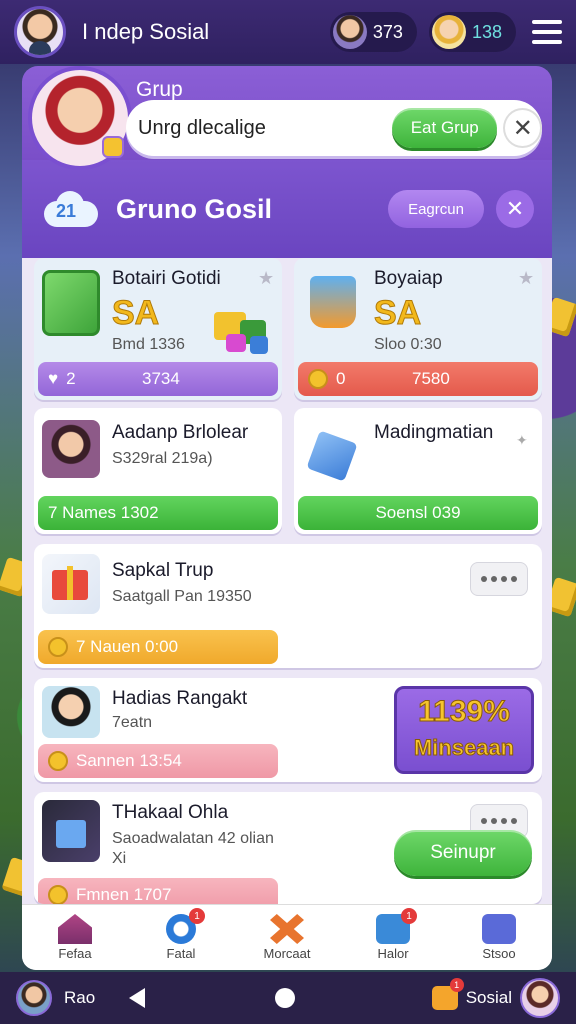 This screenshot has height=1024, width=576. What do you see at coordinates (194, 208) in the screenshot?
I see `panel-title: Gruno Gosil` at bounding box center [194, 208].